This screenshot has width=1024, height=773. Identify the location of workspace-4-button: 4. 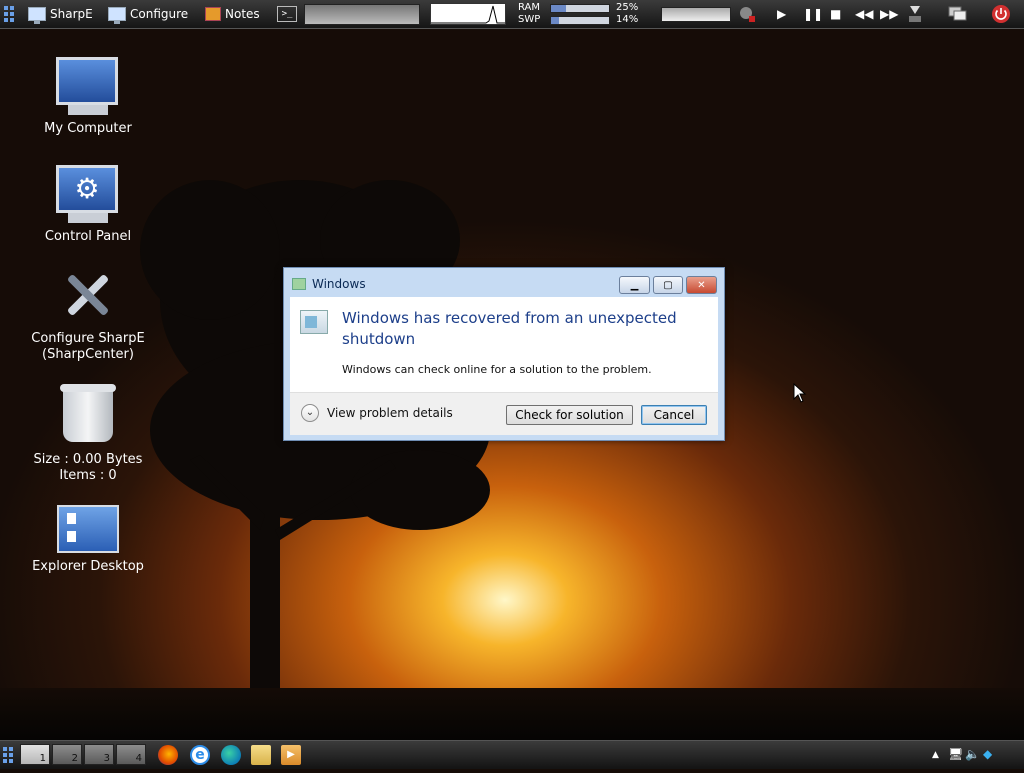
(131, 754).